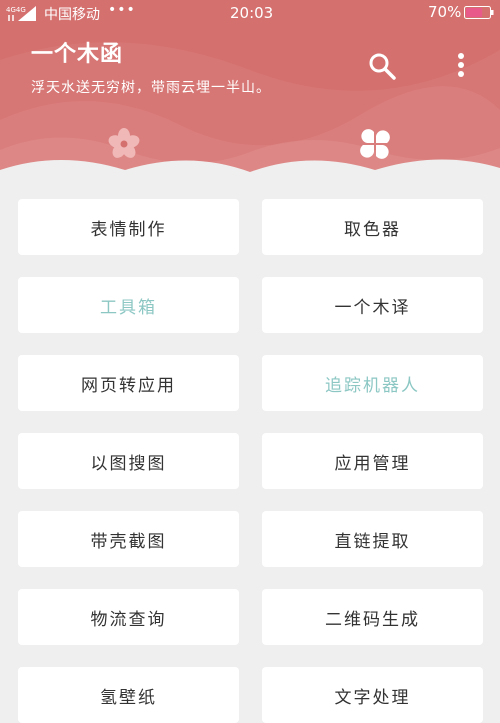 This screenshot has width=500, height=723. I want to click on tool-card-label: 取色器, so click(372, 229).